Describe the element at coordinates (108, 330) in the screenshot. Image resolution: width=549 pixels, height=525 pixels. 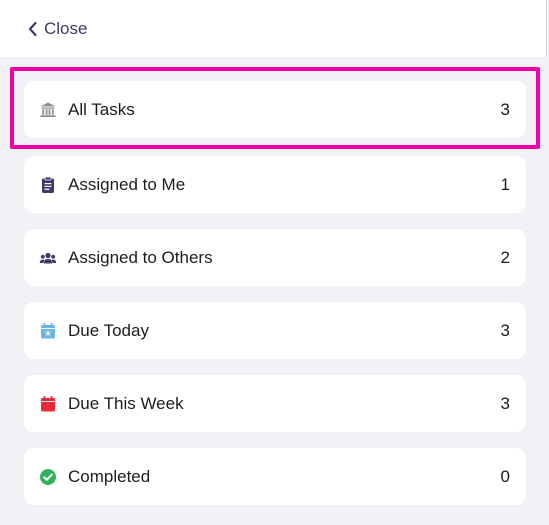
I see `filter-label: Due Today` at that location.